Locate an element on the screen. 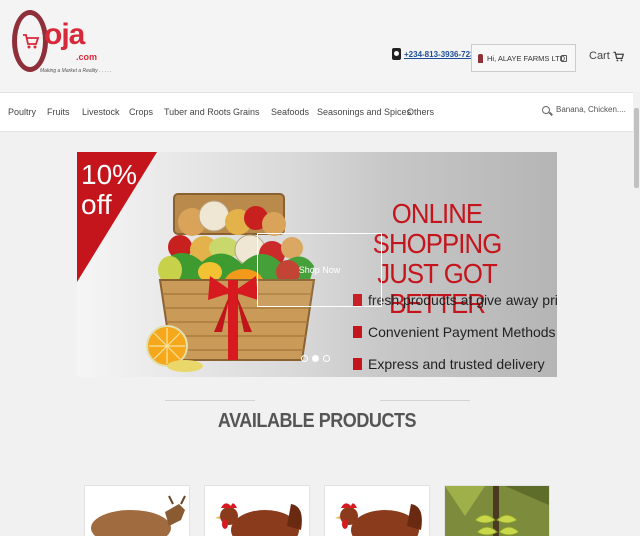 The height and width of the screenshot is (536, 640). user-icon is located at coordinates (480, 58).